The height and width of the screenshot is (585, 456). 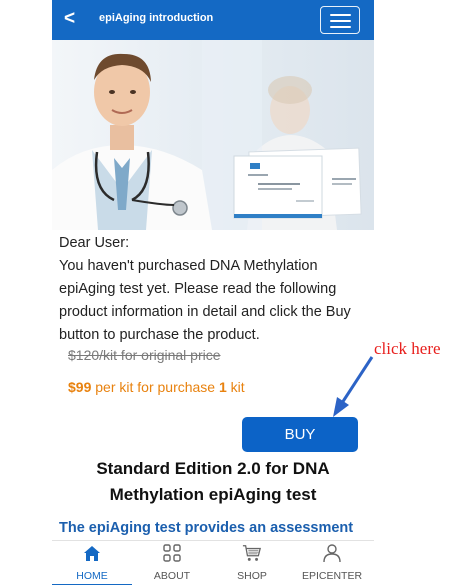 I want to click on grid-icon, so click(x=172, y=553).